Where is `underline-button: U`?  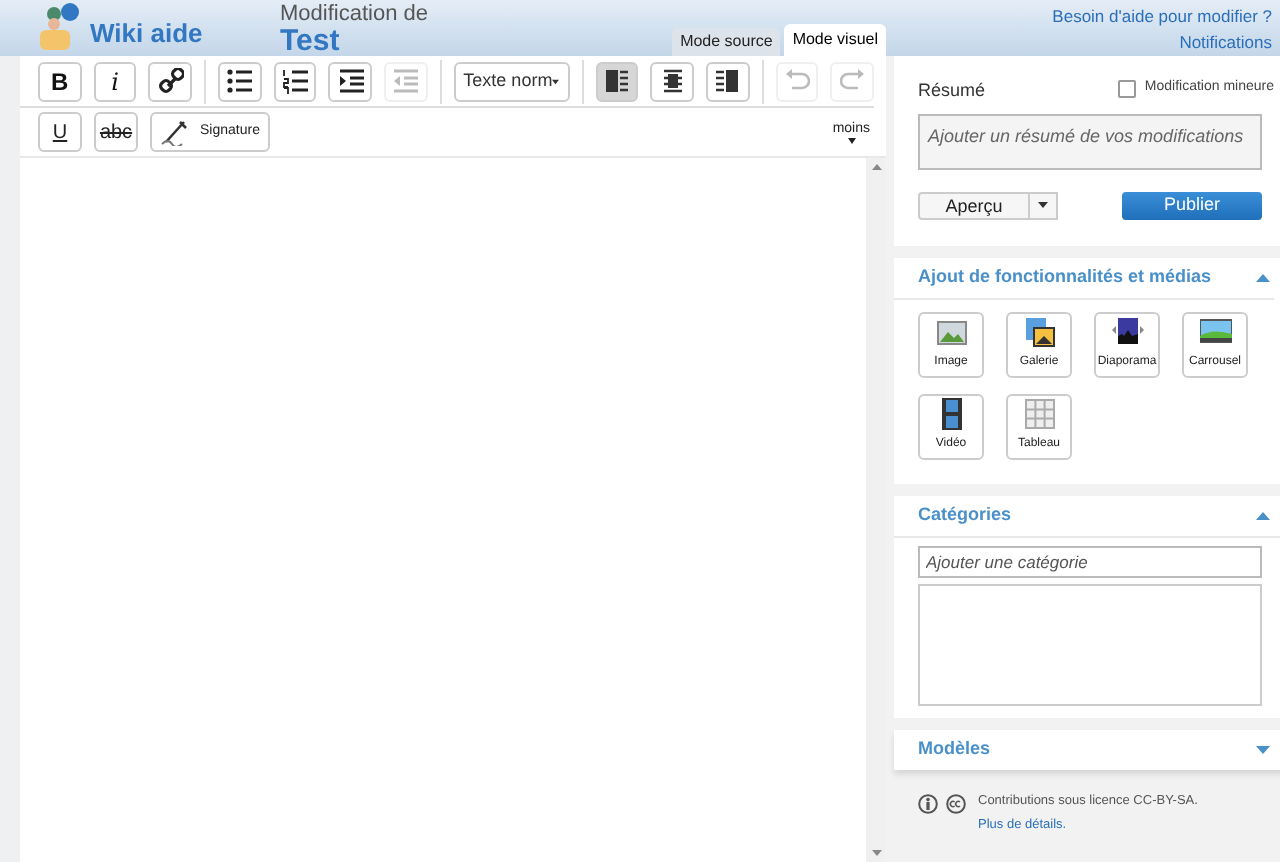 underline-button: U is located at coordinates (60, 132).